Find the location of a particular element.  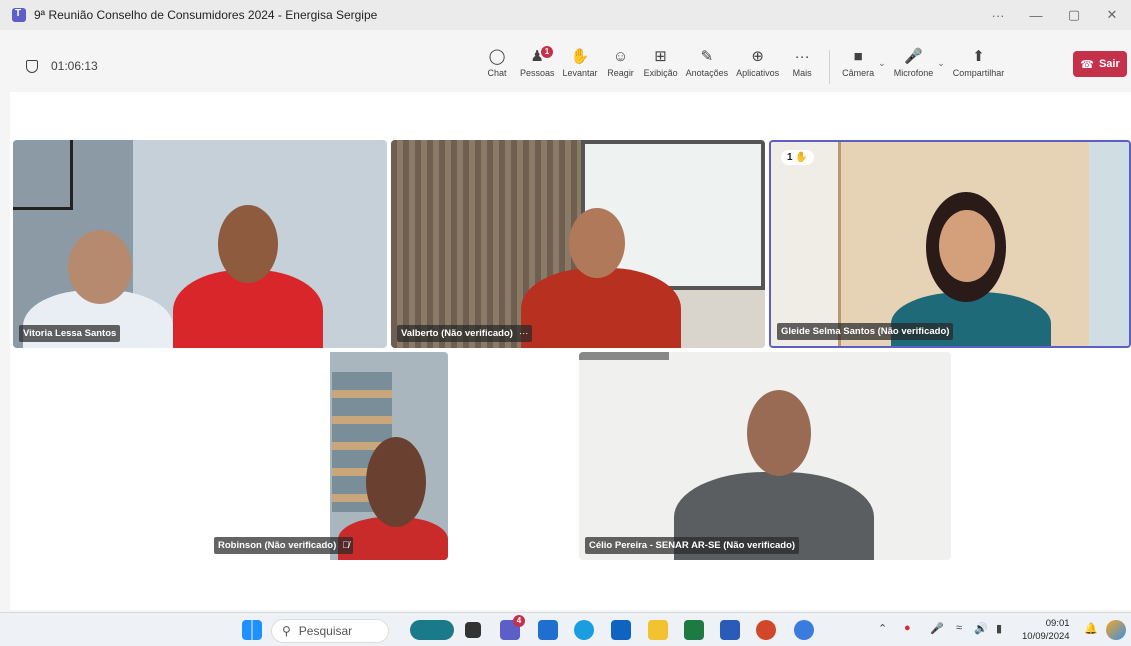

notes-button: ✎ Anotações is located at coordinates (707, 68).